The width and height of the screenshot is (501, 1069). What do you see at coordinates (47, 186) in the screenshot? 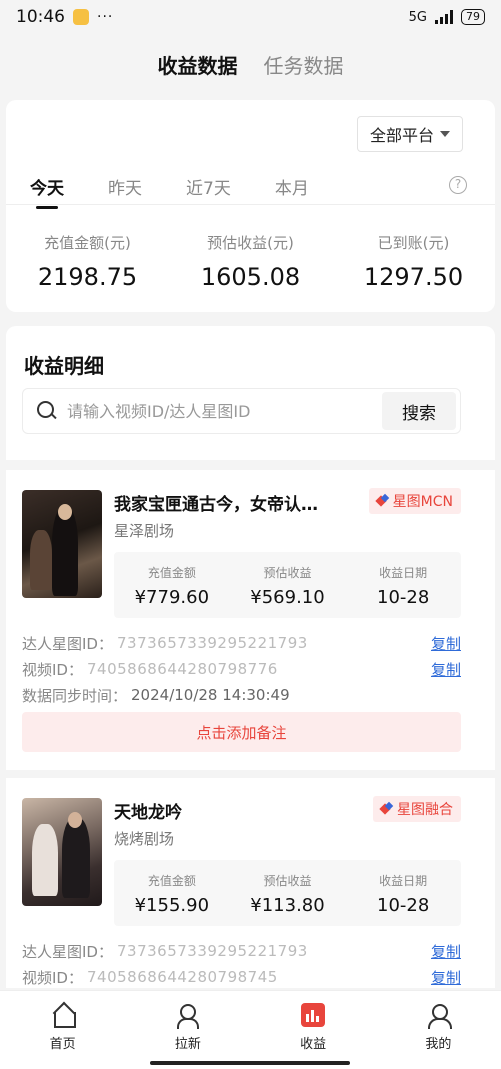
I see `tab-today: 今天` at bounding box center [47, 186].